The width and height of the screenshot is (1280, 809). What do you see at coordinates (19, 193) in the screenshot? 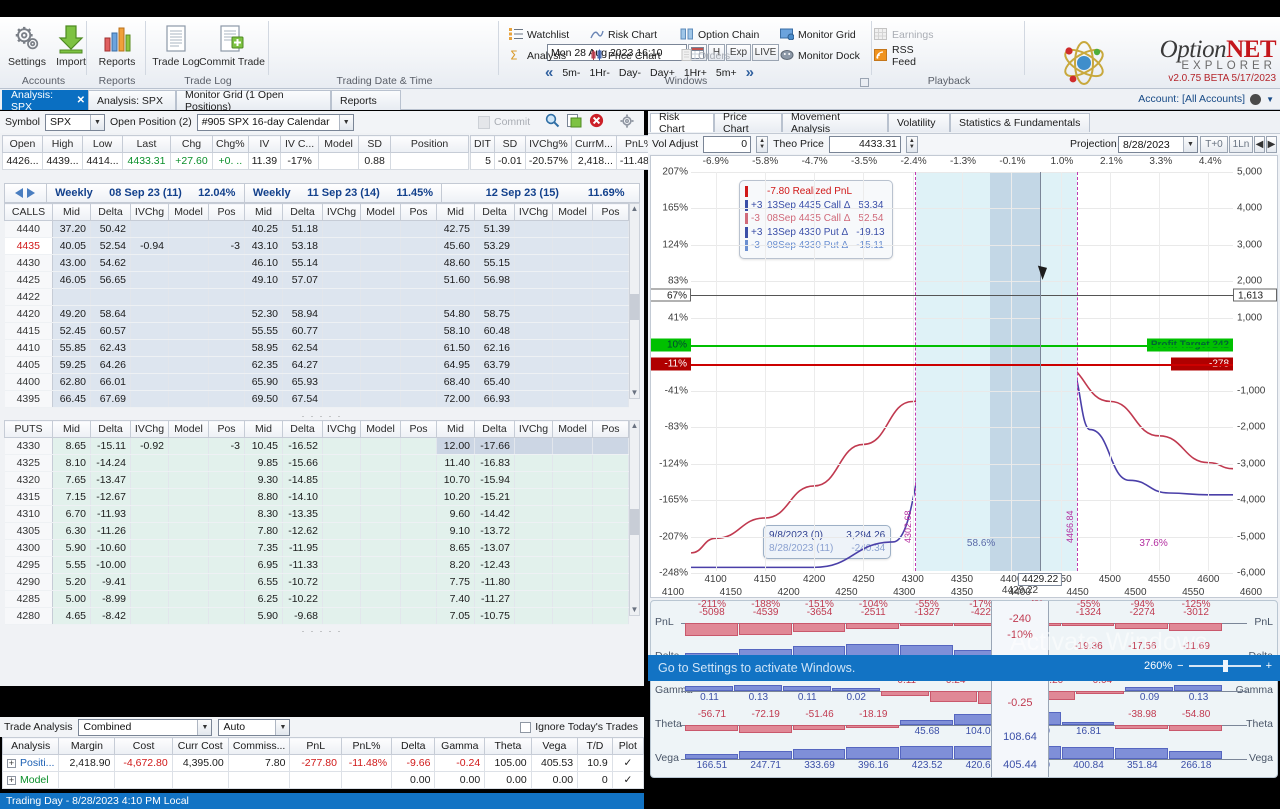
I see `chevron-left-icon` at bounding box center [19, 193].